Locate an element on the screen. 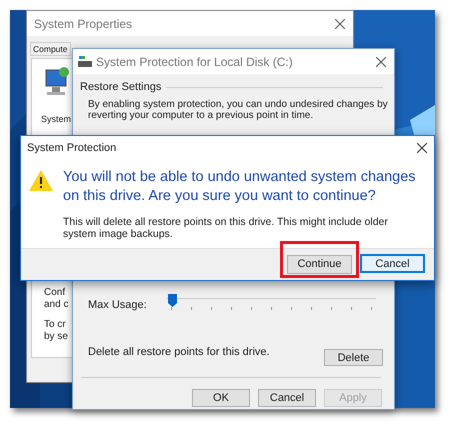  dialog-title: System Protection is located at coordinates (71, 148).